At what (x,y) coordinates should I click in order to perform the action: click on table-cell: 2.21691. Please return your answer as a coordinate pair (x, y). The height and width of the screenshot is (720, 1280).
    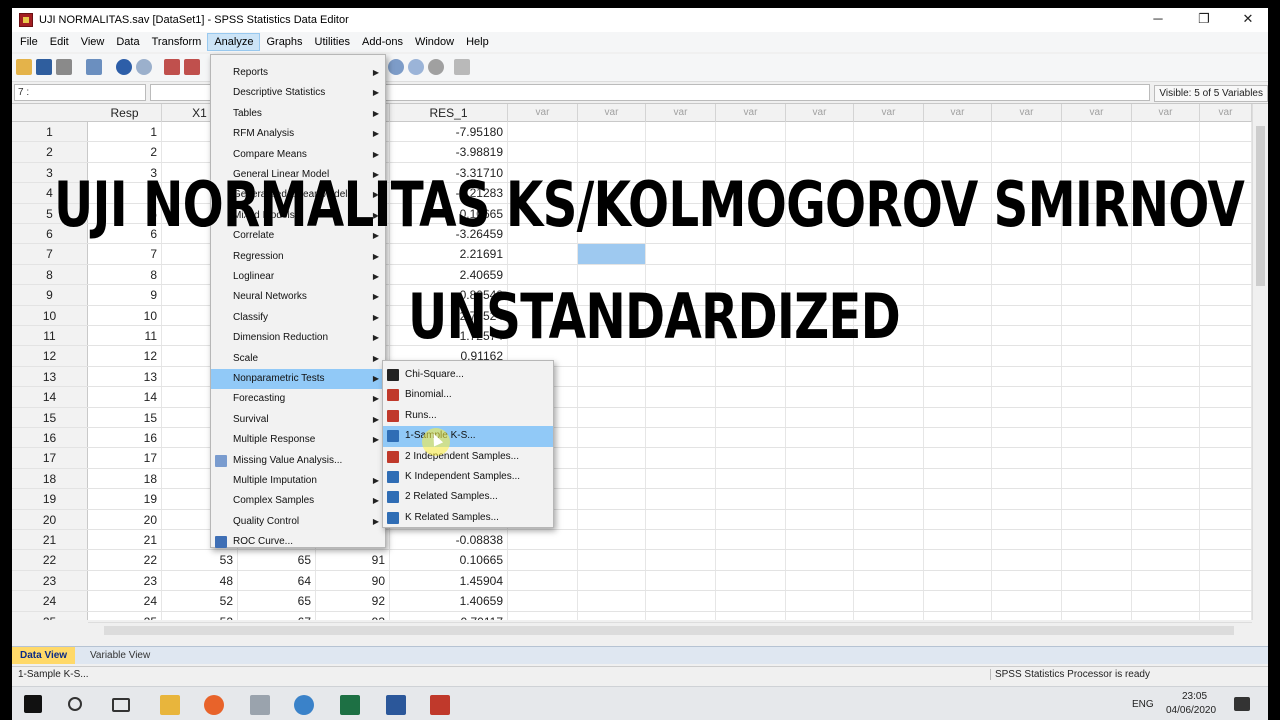
    Looking at the image, I should click on (449, 254).